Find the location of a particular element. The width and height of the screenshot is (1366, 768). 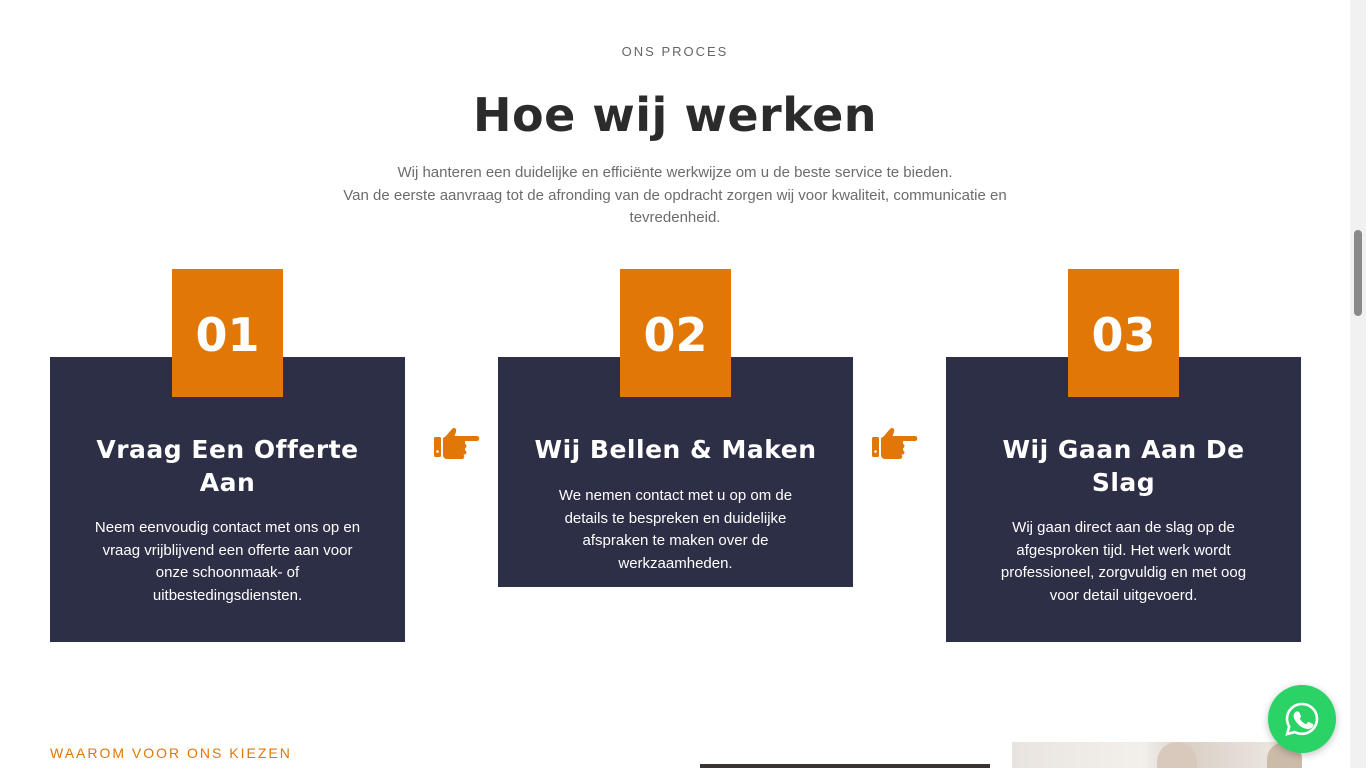

step-title: Wij Gaan Aan De Slag is located at coordinates (1123, 466).